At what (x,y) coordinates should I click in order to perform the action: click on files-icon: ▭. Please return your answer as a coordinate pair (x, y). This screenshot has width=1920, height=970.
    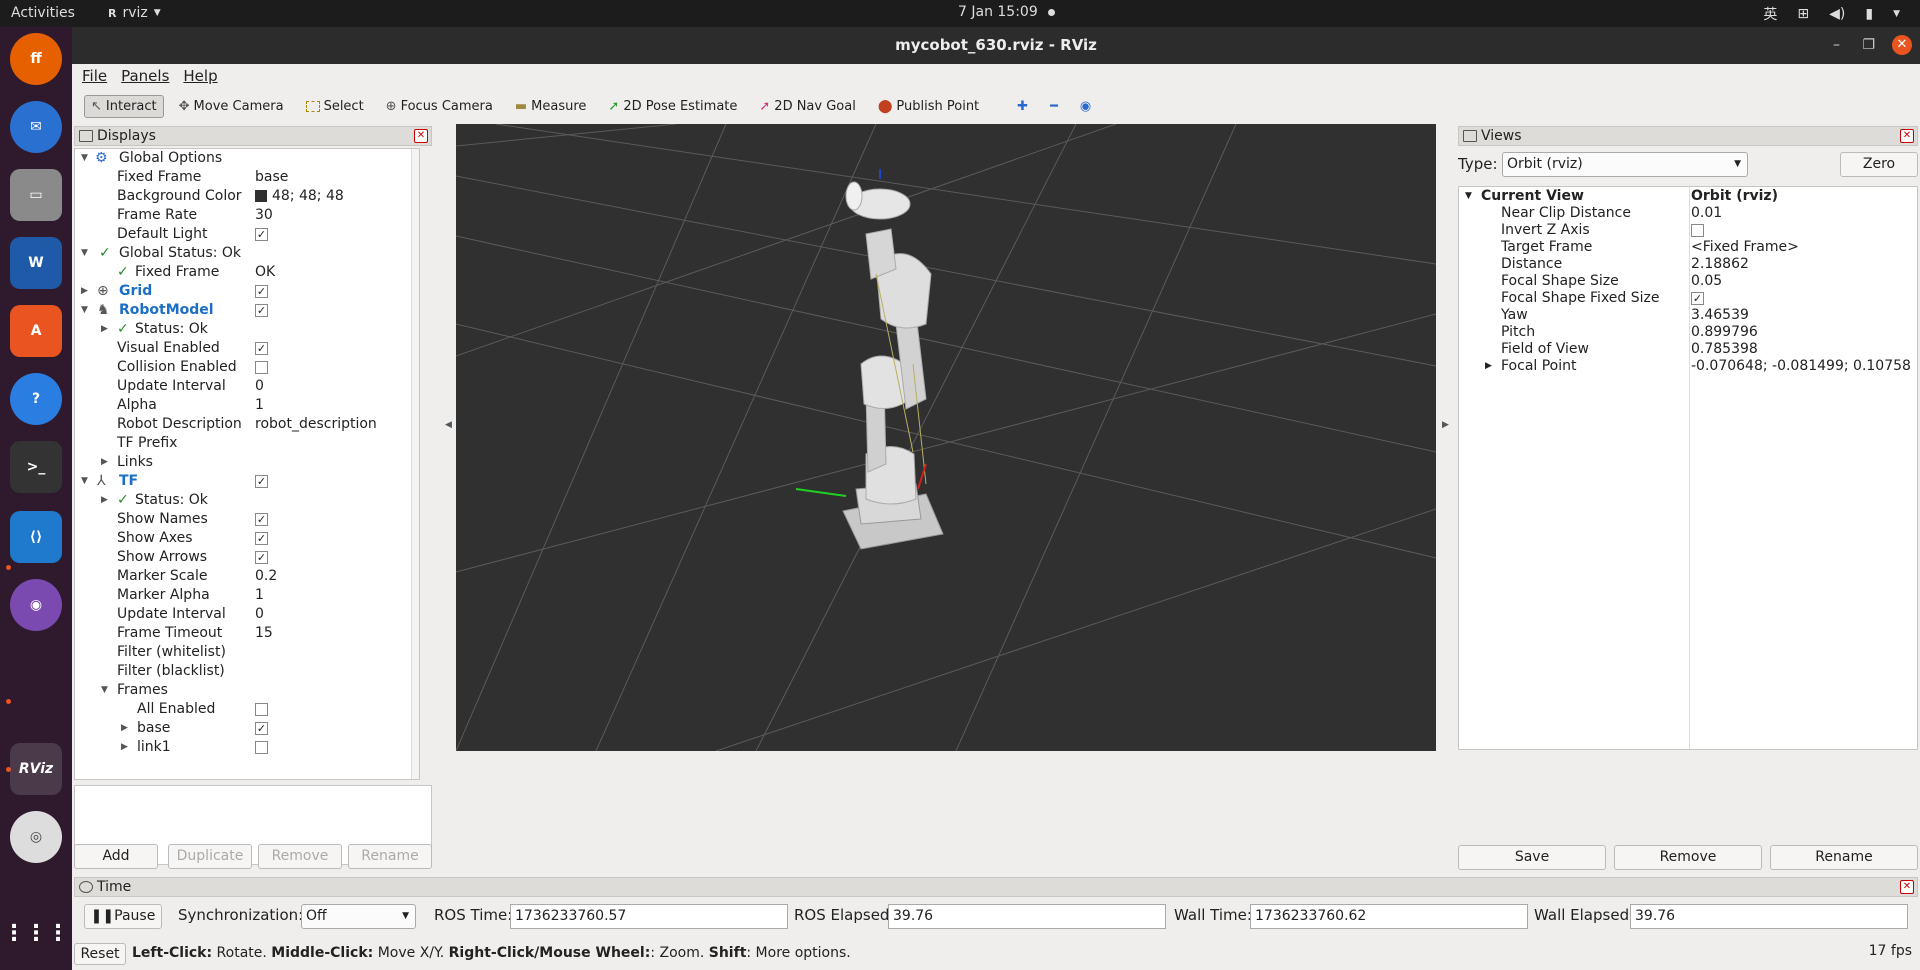
    Looking at the image, I should click on (36, 195).